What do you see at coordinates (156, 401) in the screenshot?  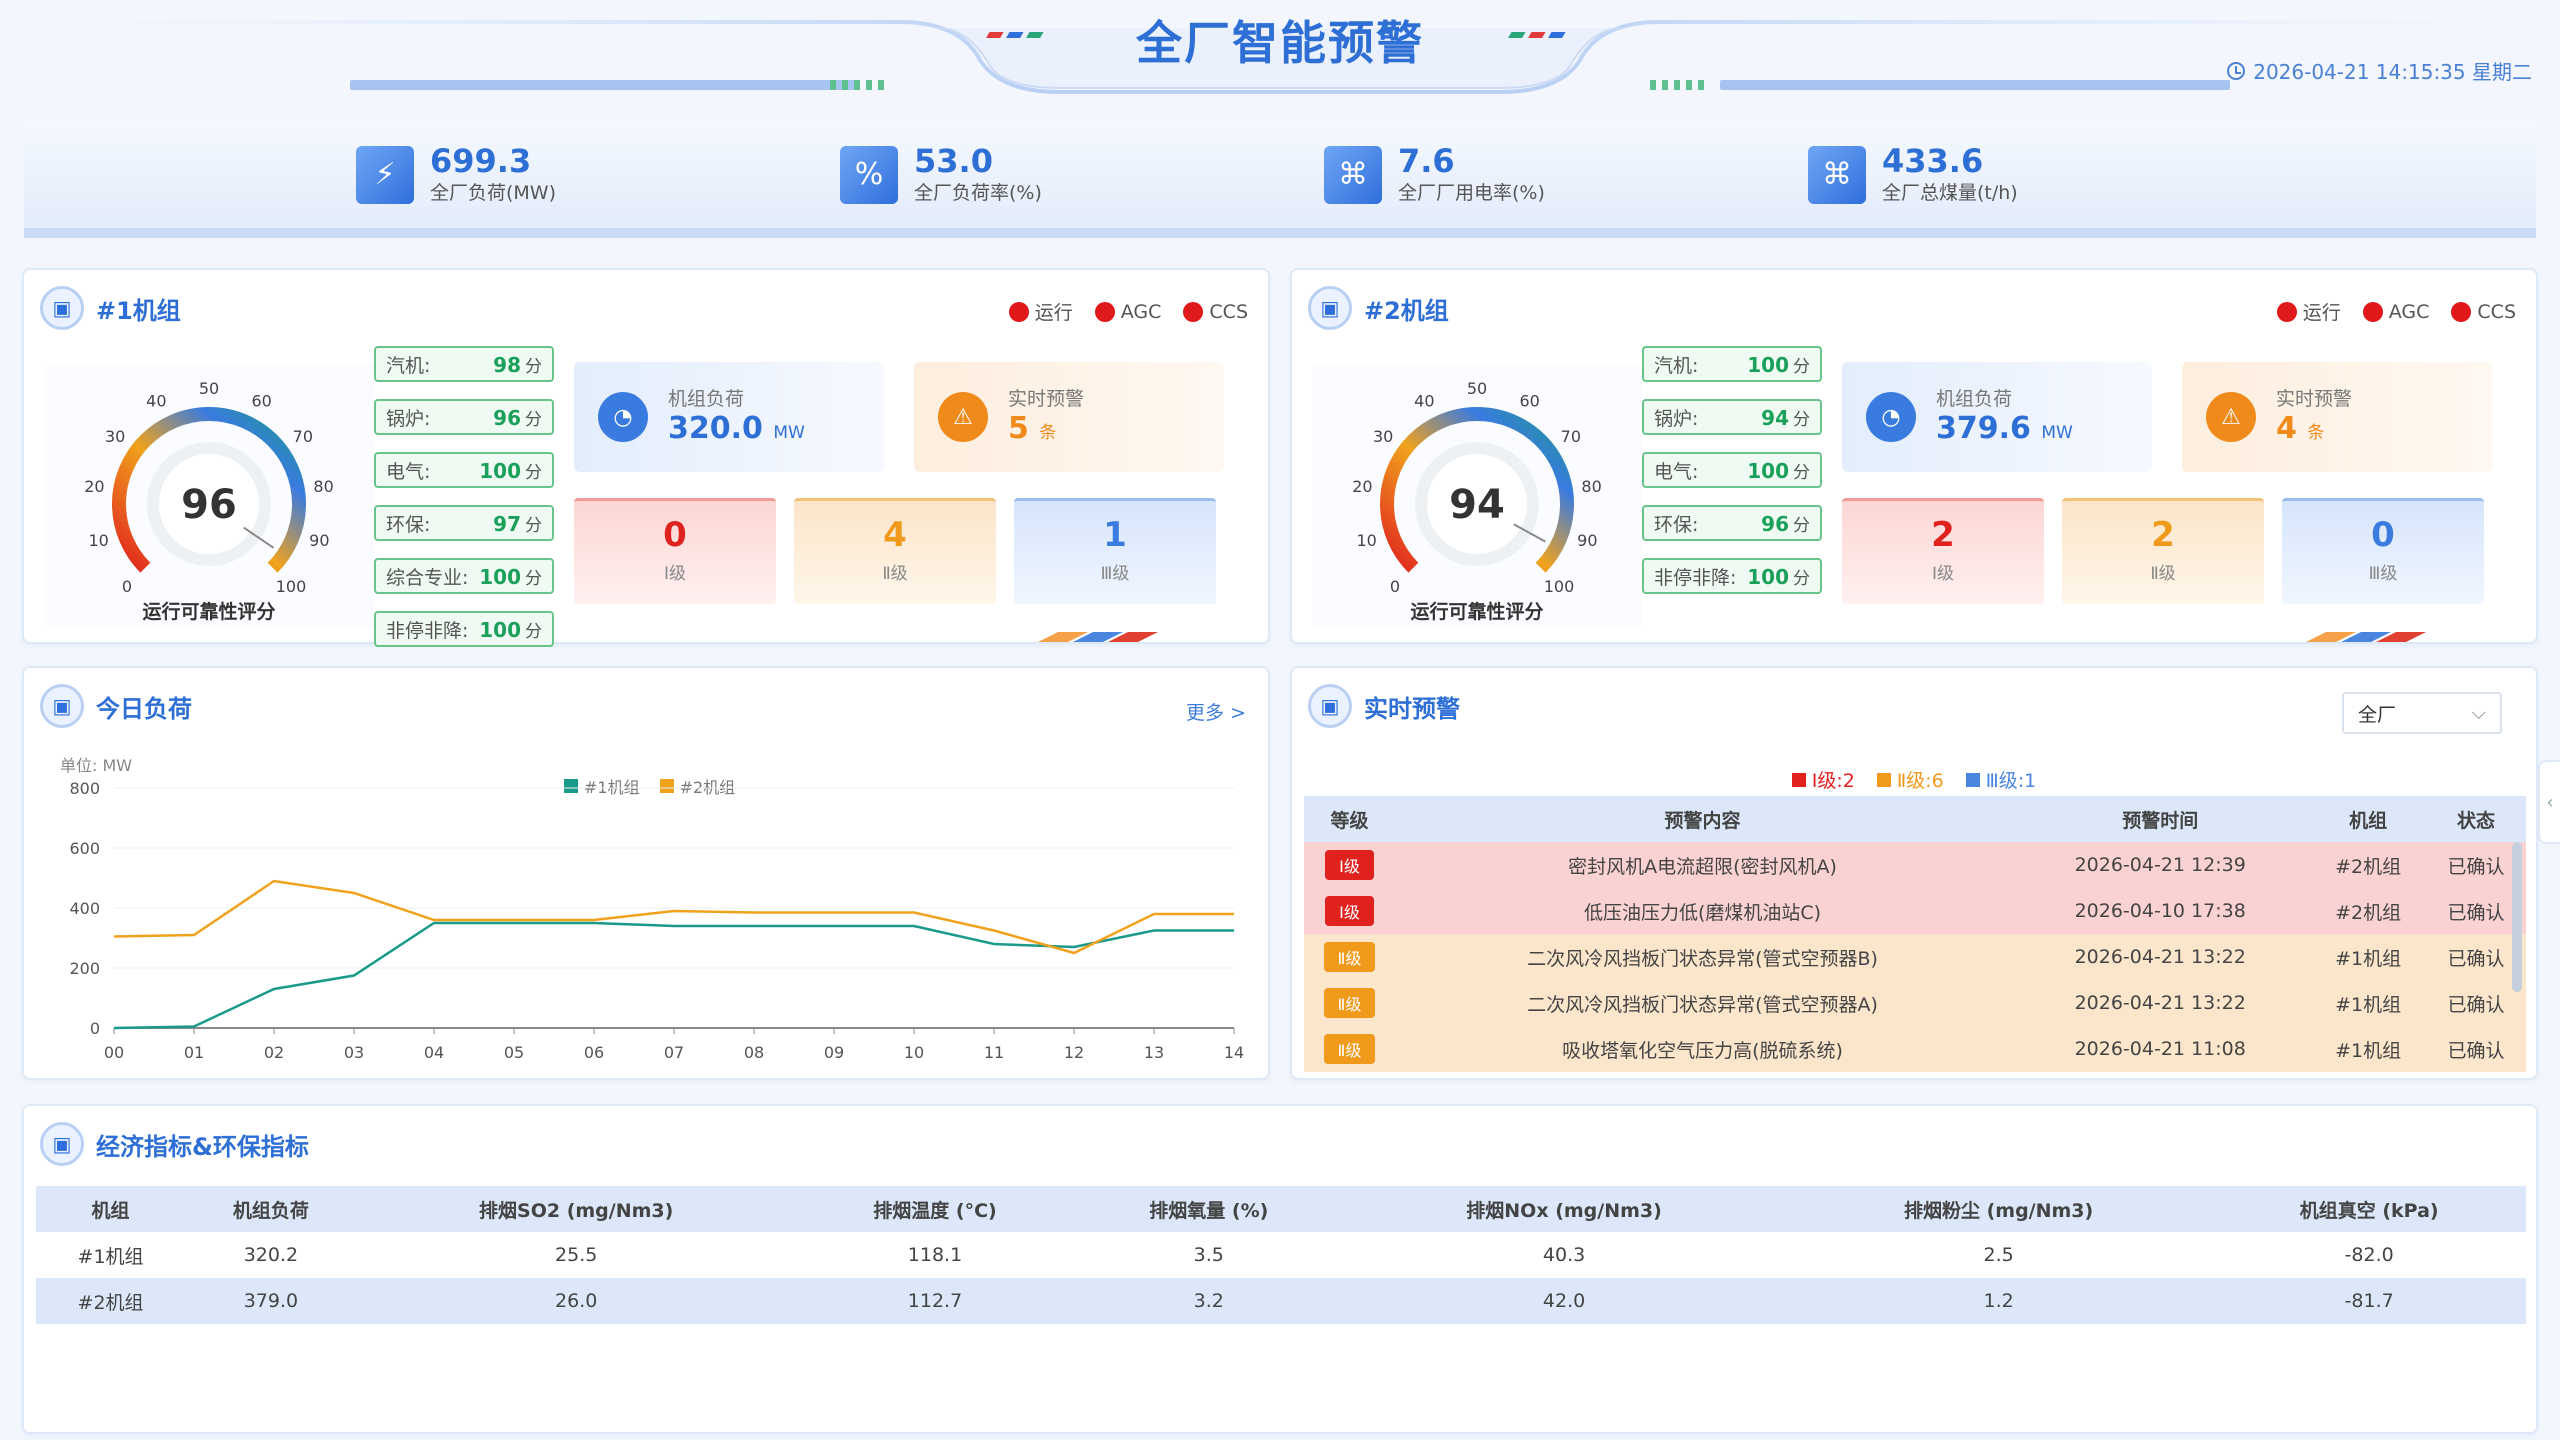 I see `gauge-tick-label: 40` at bounding box center [156, 401].